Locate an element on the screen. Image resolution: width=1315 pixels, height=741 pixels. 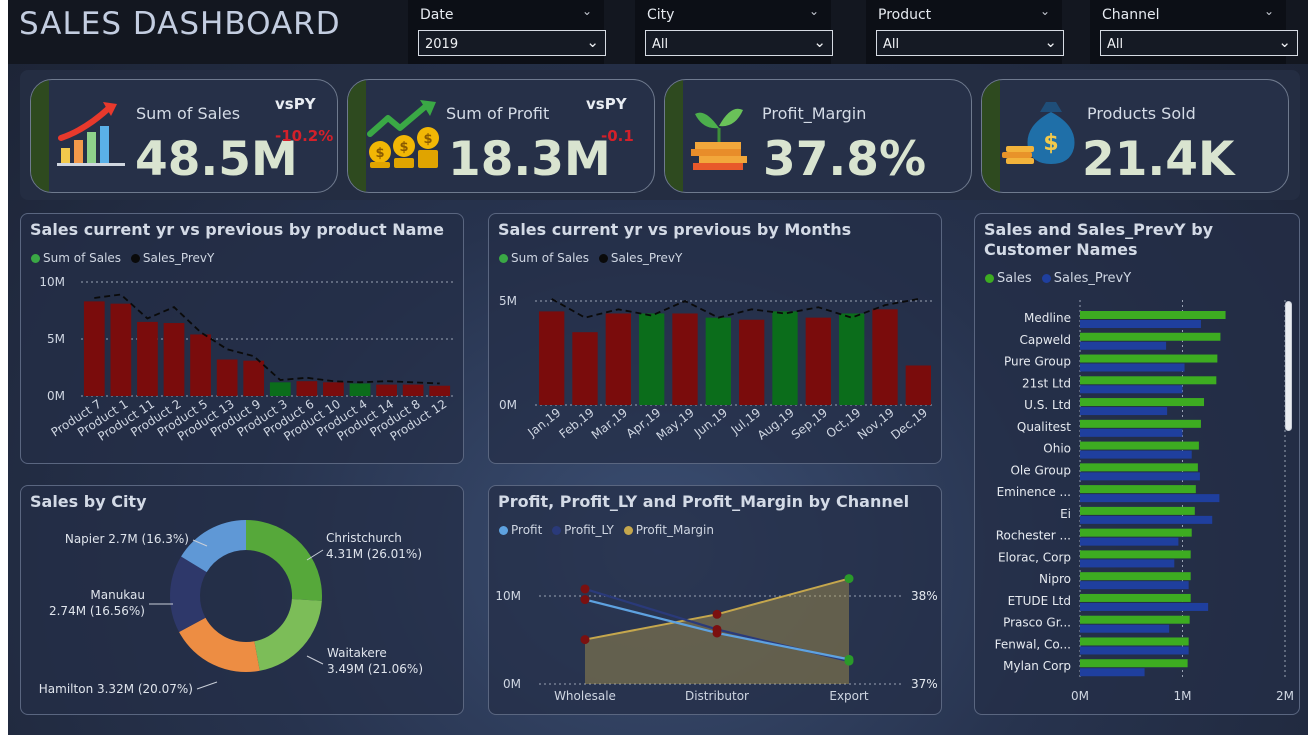
x-tick-label: Export is located at coordinates (849, 696).